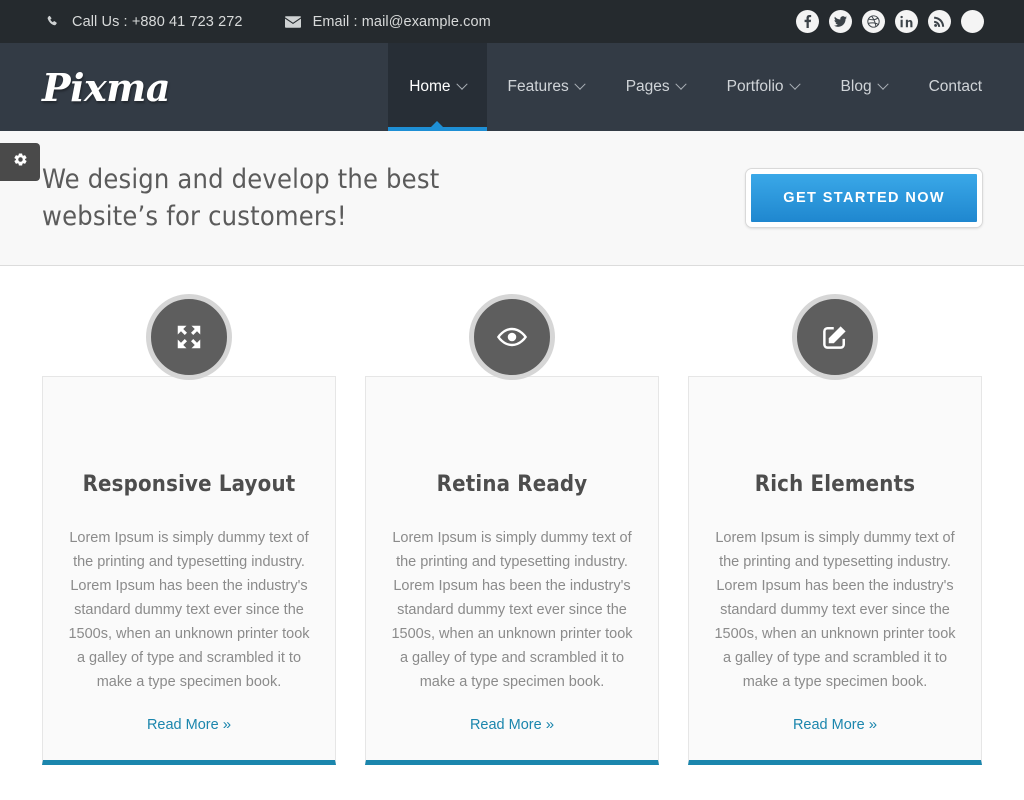 The height and width of the screenshot is (800, 1024). I want to click on nav-item-contact: Contact, so click(966, 87).